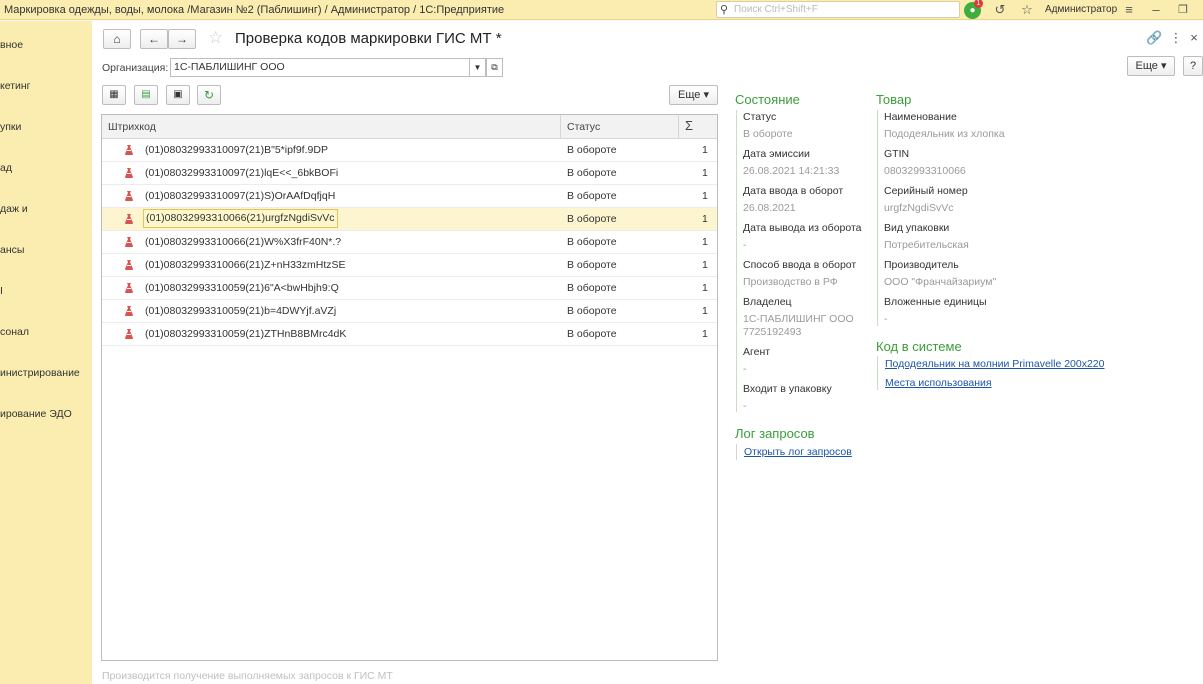  What do you see at coordinates (802, 228) in the screenshot?
I see `out-circulation-date-label: Дата вывода из оборота` at bounding box center [802, 228].